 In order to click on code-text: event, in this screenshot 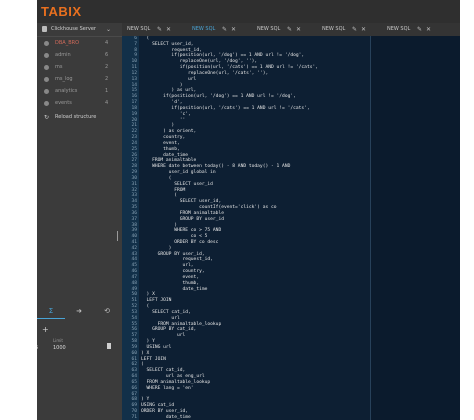, I will do `click(170, 277)`.